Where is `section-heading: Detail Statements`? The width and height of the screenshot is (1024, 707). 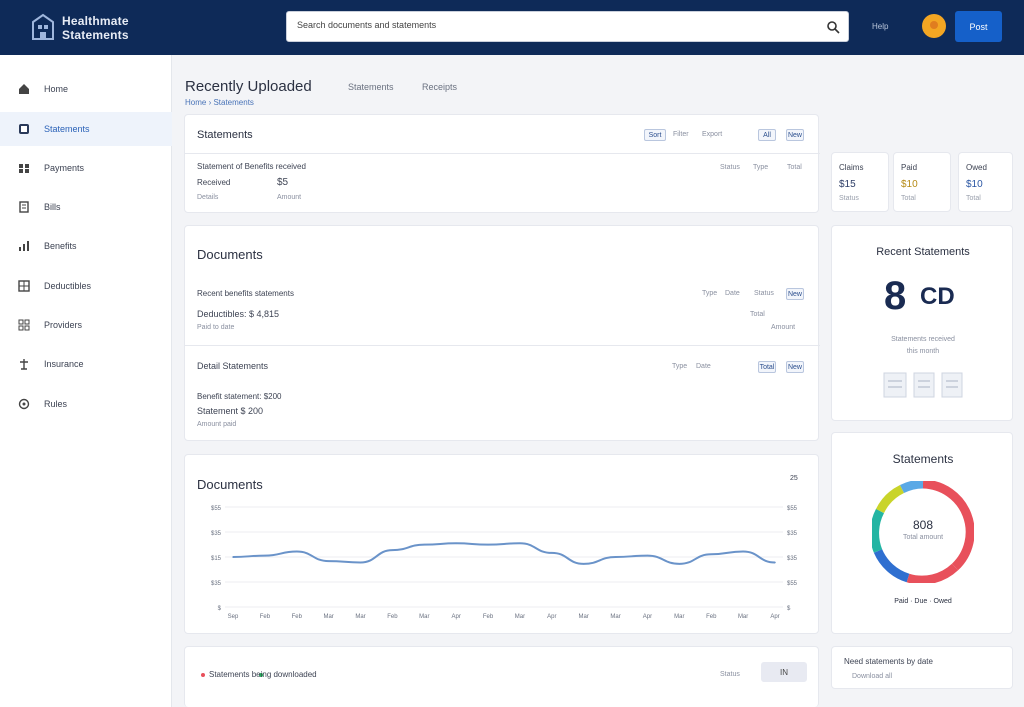
section-heading: Detail Statements is located at coordinates (233, 366).